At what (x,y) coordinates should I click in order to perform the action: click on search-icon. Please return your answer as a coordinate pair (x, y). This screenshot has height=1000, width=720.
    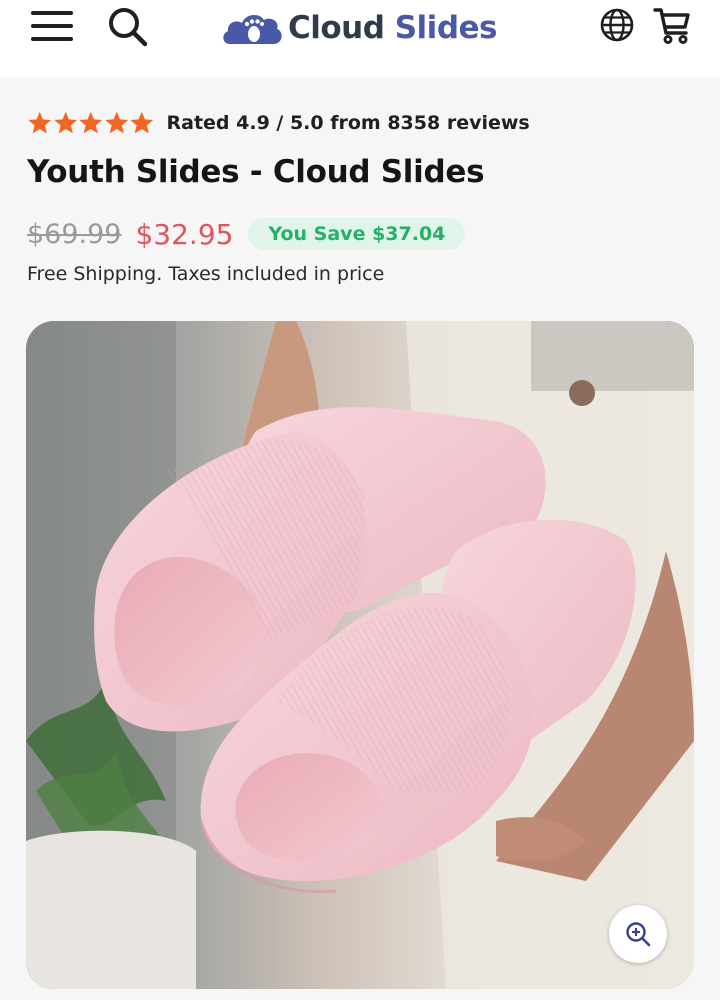
    Looking at the image, I should click on (128, 27).